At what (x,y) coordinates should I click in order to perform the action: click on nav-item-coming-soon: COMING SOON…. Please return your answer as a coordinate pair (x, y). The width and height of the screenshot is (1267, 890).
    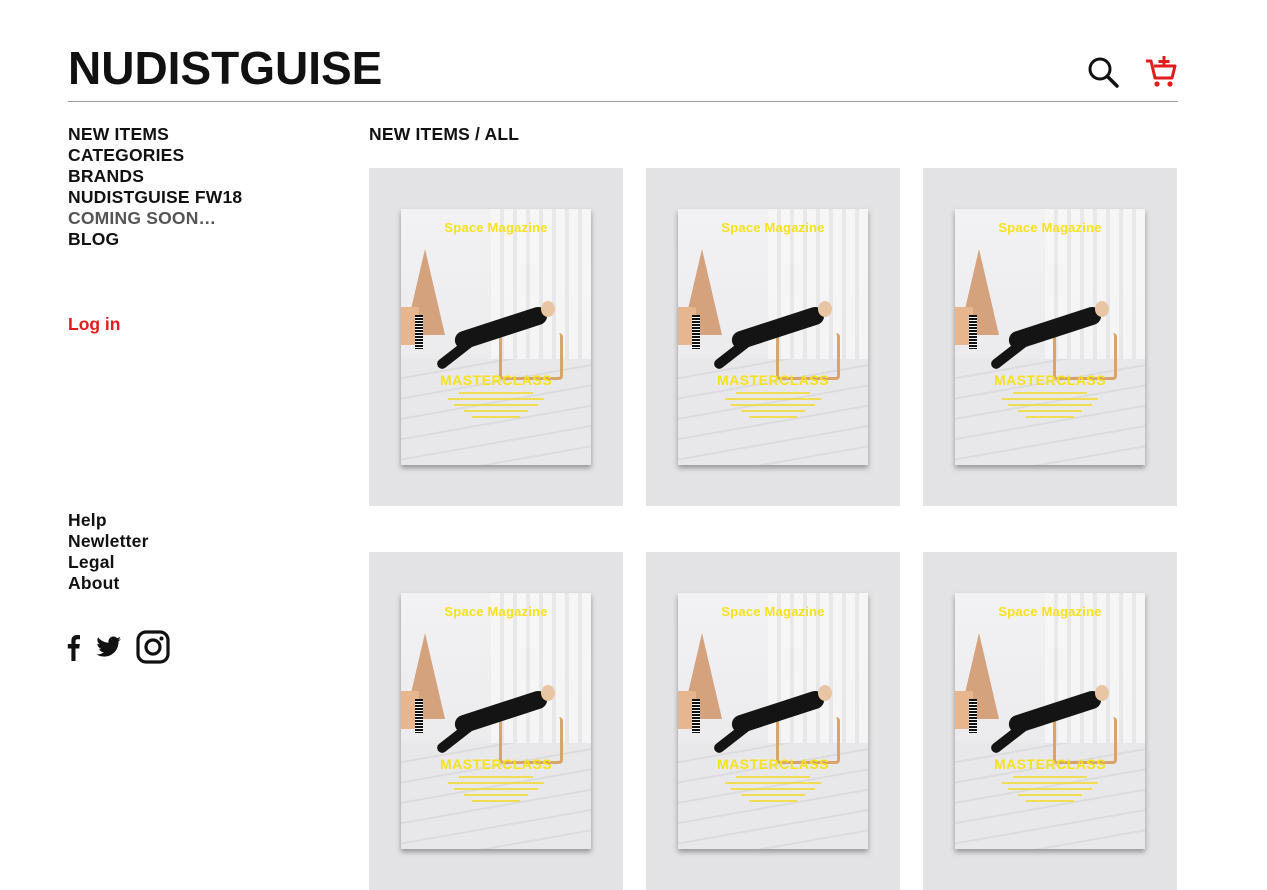
    Looking at the image, I should click on (155, 218).